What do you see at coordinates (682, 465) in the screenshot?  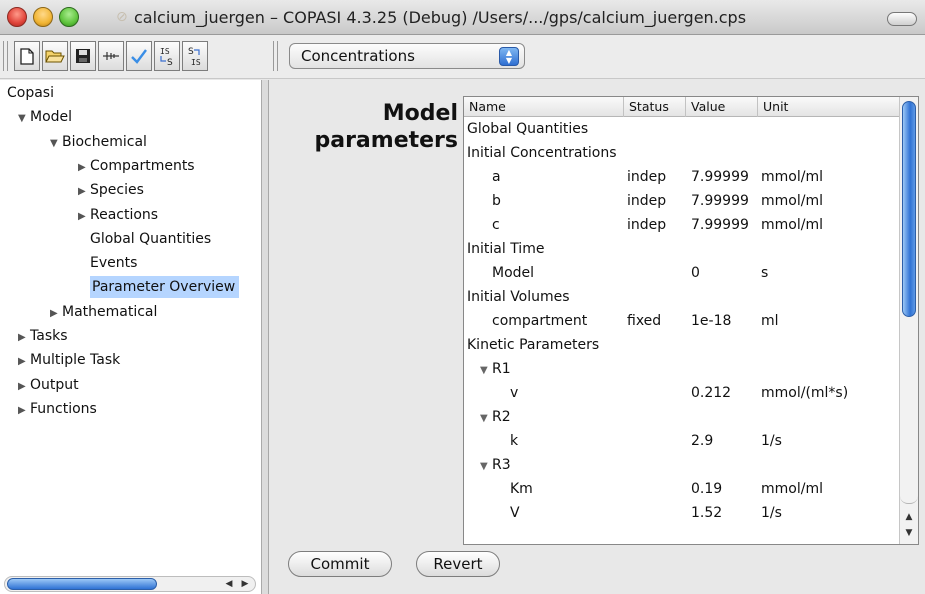 I see `table-row: ▼ R3` at bounding box center [682, 465].